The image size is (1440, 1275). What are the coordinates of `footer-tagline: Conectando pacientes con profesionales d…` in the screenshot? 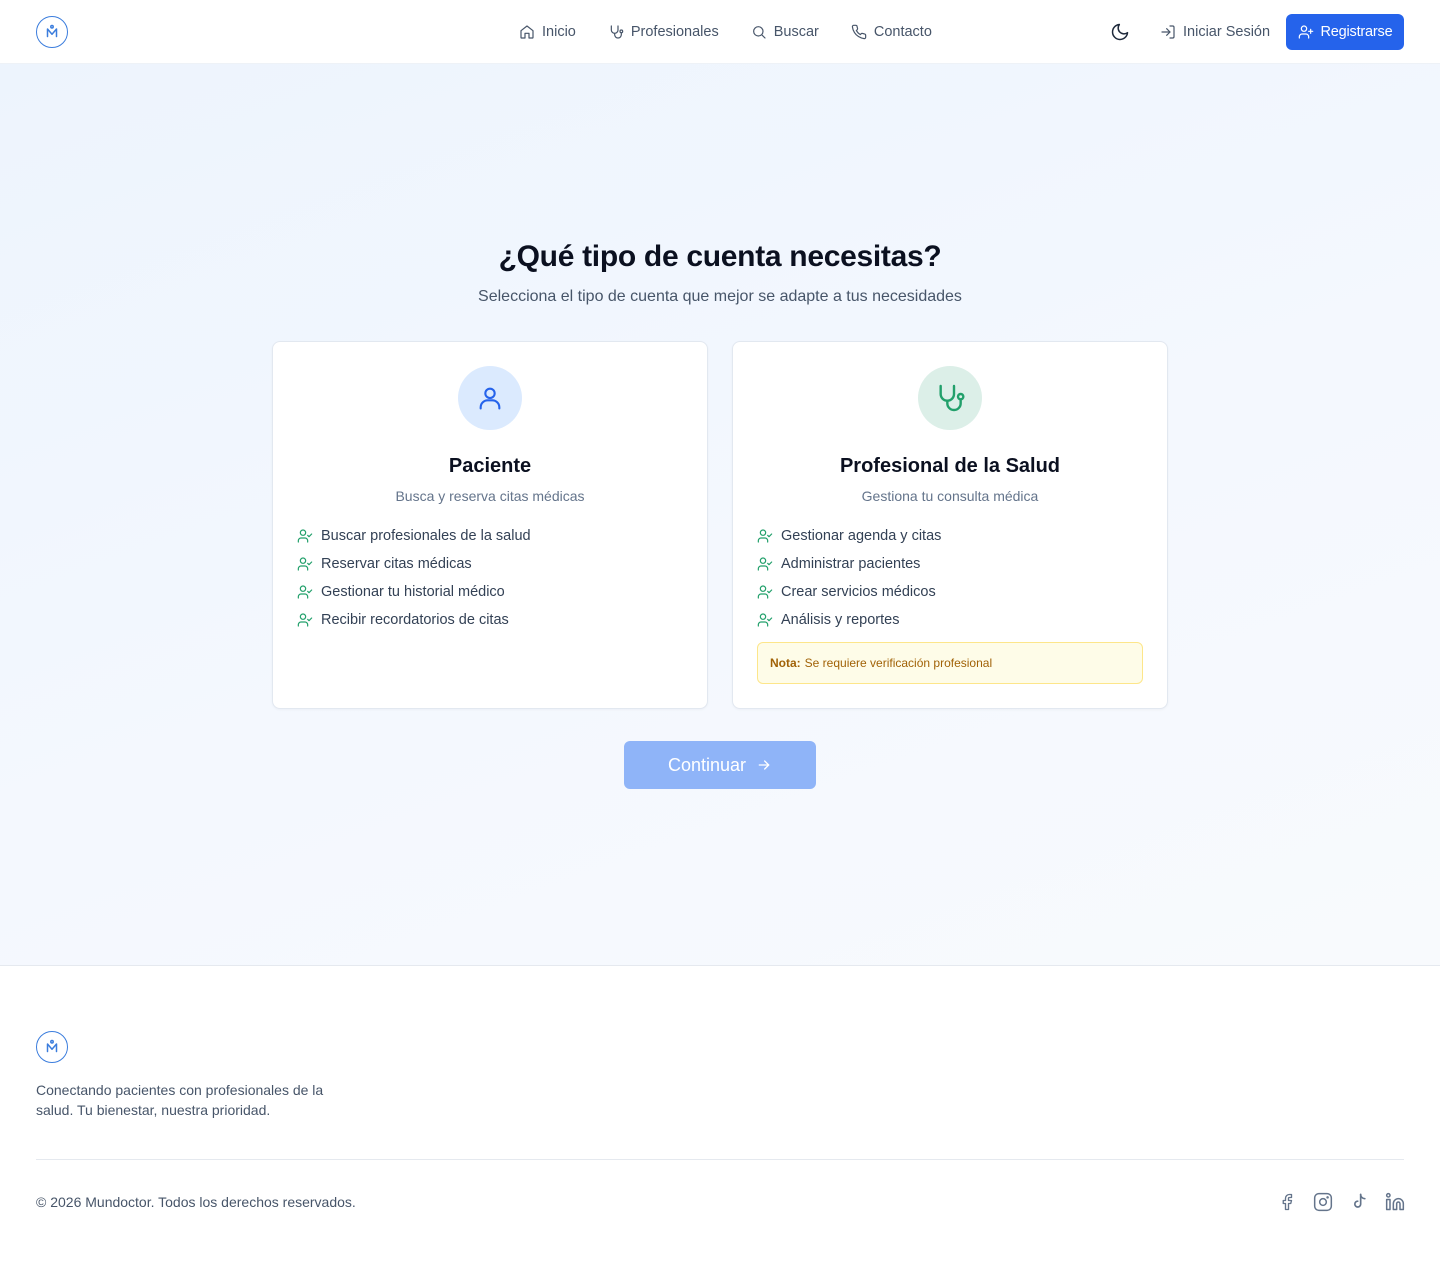 It's located at (180, 1100).